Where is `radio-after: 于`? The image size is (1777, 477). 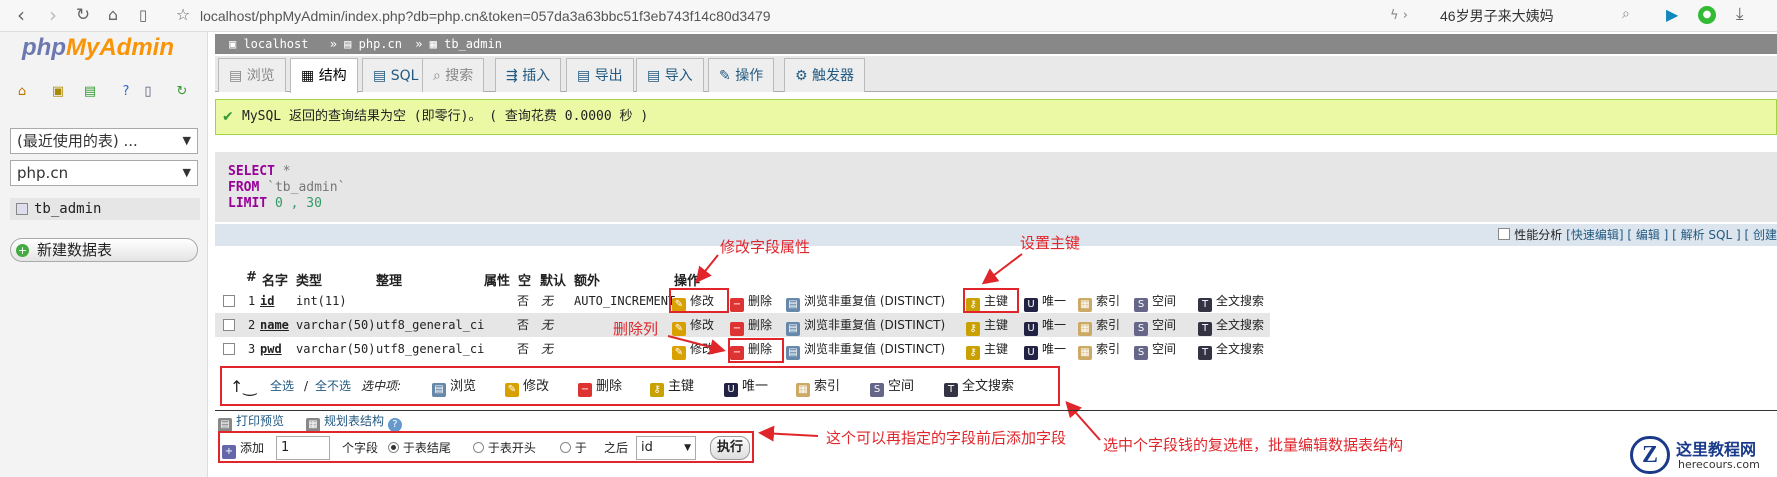
radio-after: 于 is located at coordinates (573, 448).